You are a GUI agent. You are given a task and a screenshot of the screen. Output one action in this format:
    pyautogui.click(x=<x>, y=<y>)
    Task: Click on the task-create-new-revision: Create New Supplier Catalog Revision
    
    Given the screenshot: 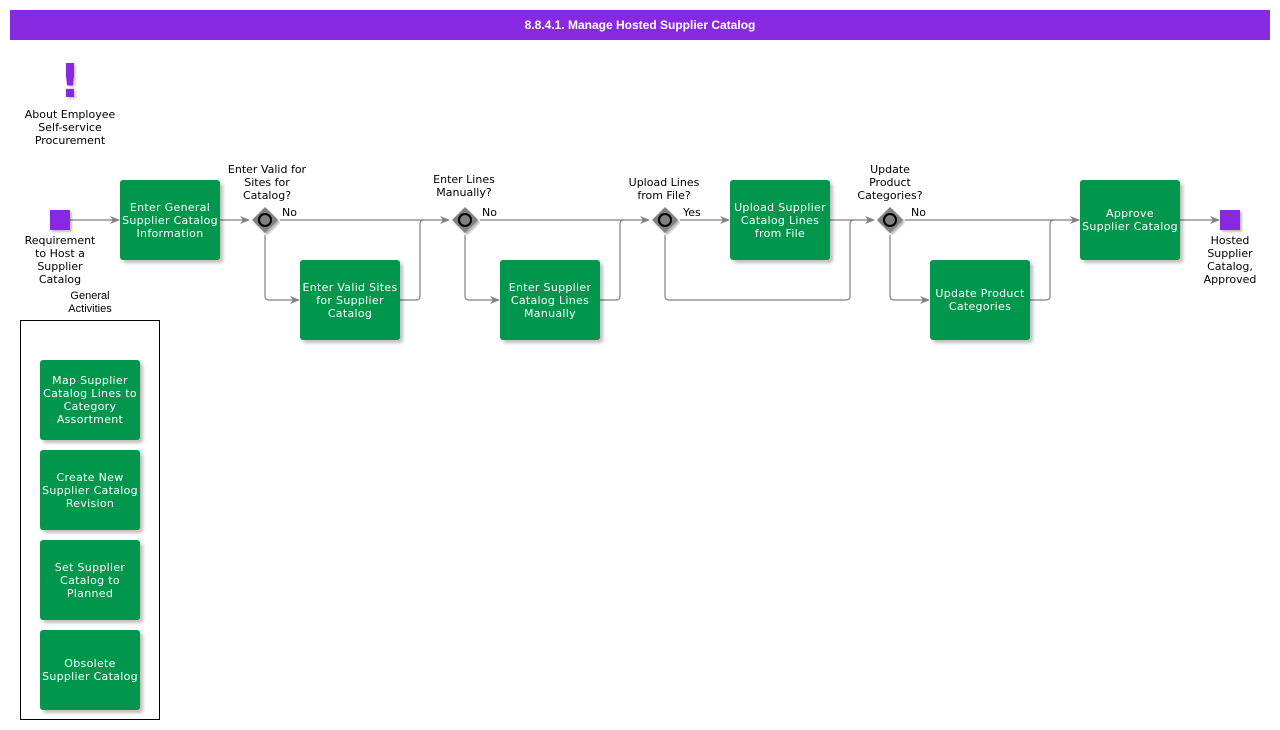 What is the action you would take?
    pyautogui.click(x=90, y=490)
    